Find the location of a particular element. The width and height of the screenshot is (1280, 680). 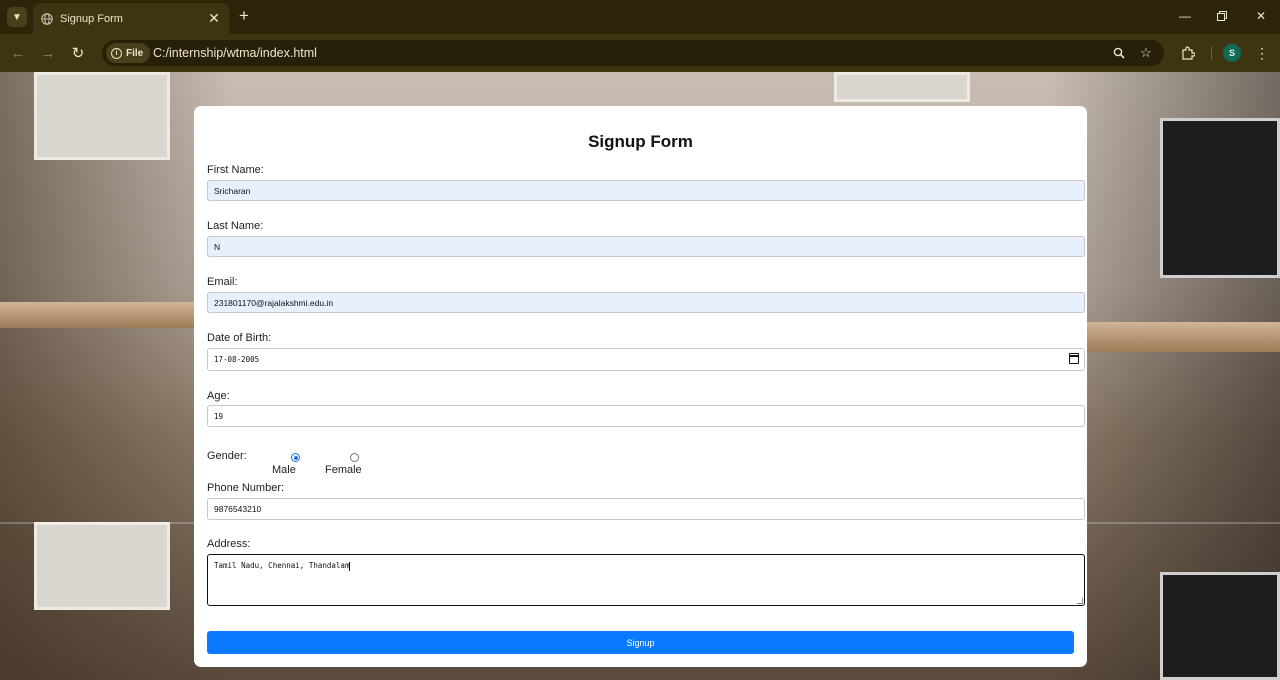

signup-button: Signup is located at coordinates (640, 642).